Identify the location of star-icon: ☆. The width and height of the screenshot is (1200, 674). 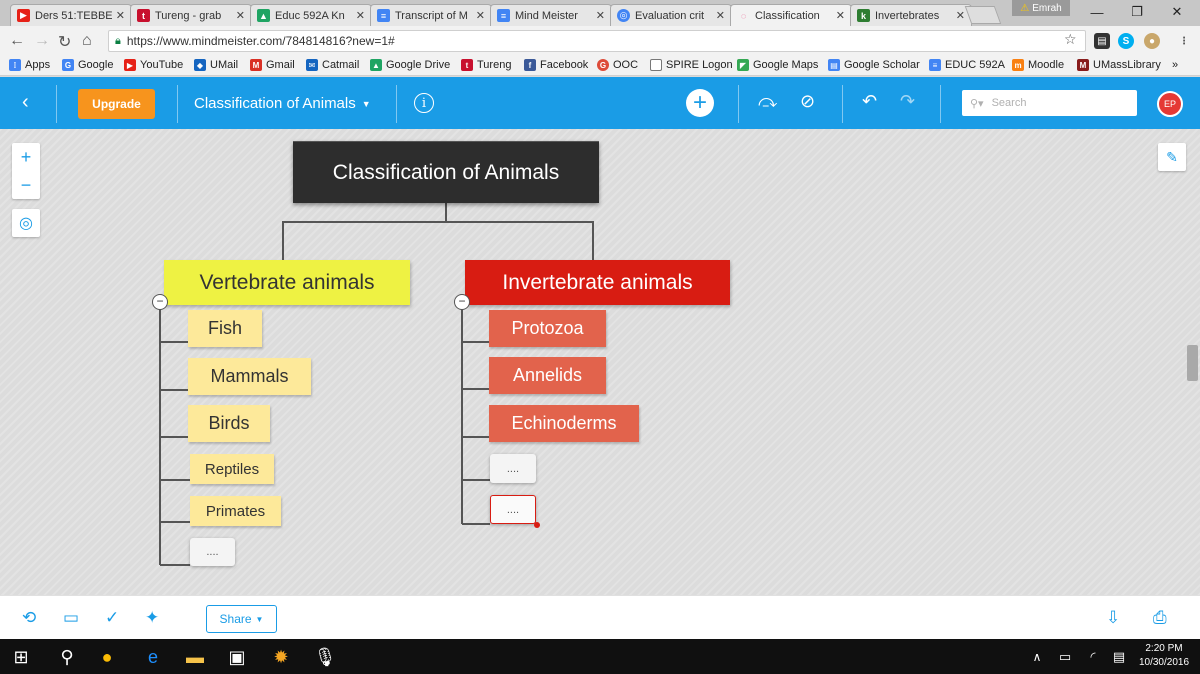
(1070, 39).